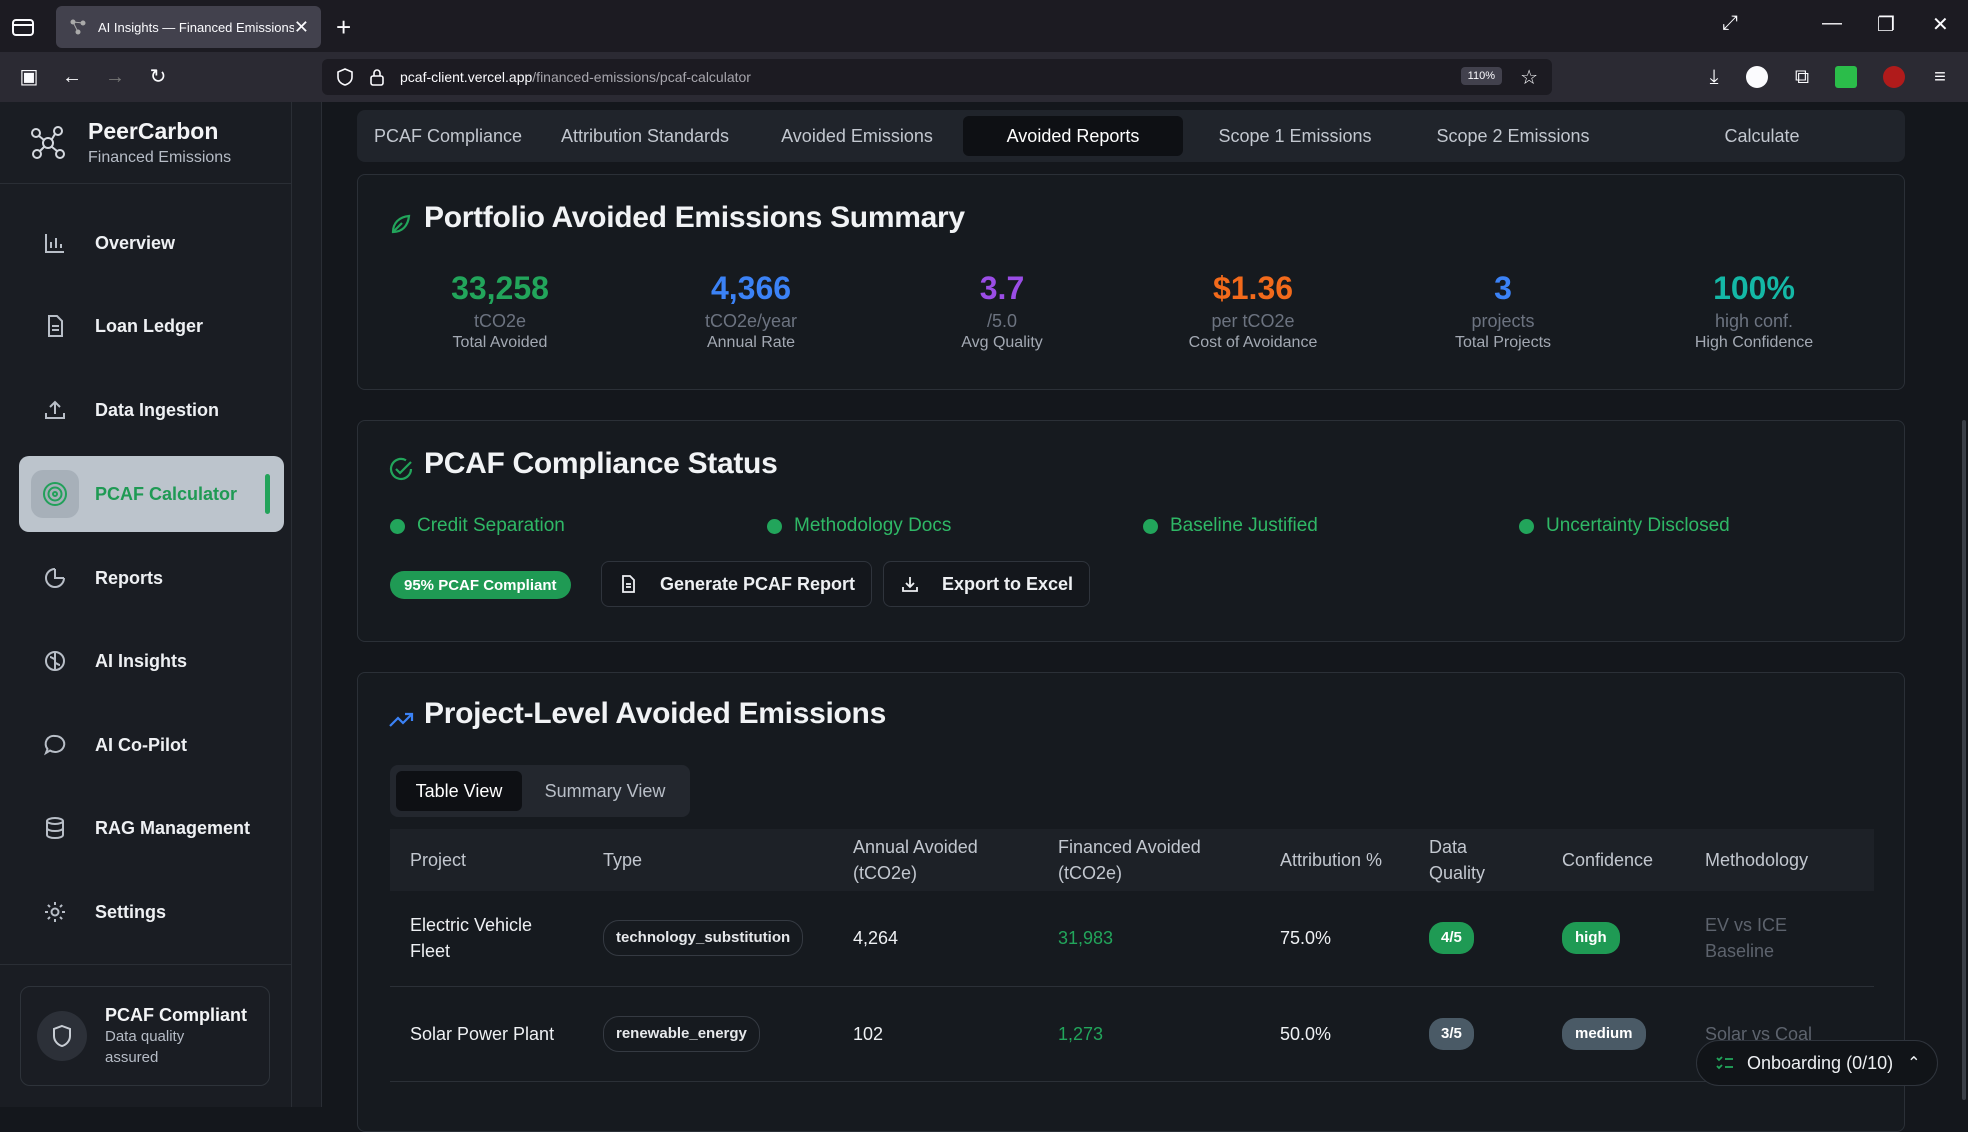  Describe the element at coordinates (737, 584) in the screenshot. I see `generate-pcaf-report-button: Generate PCAF Report` at that location.